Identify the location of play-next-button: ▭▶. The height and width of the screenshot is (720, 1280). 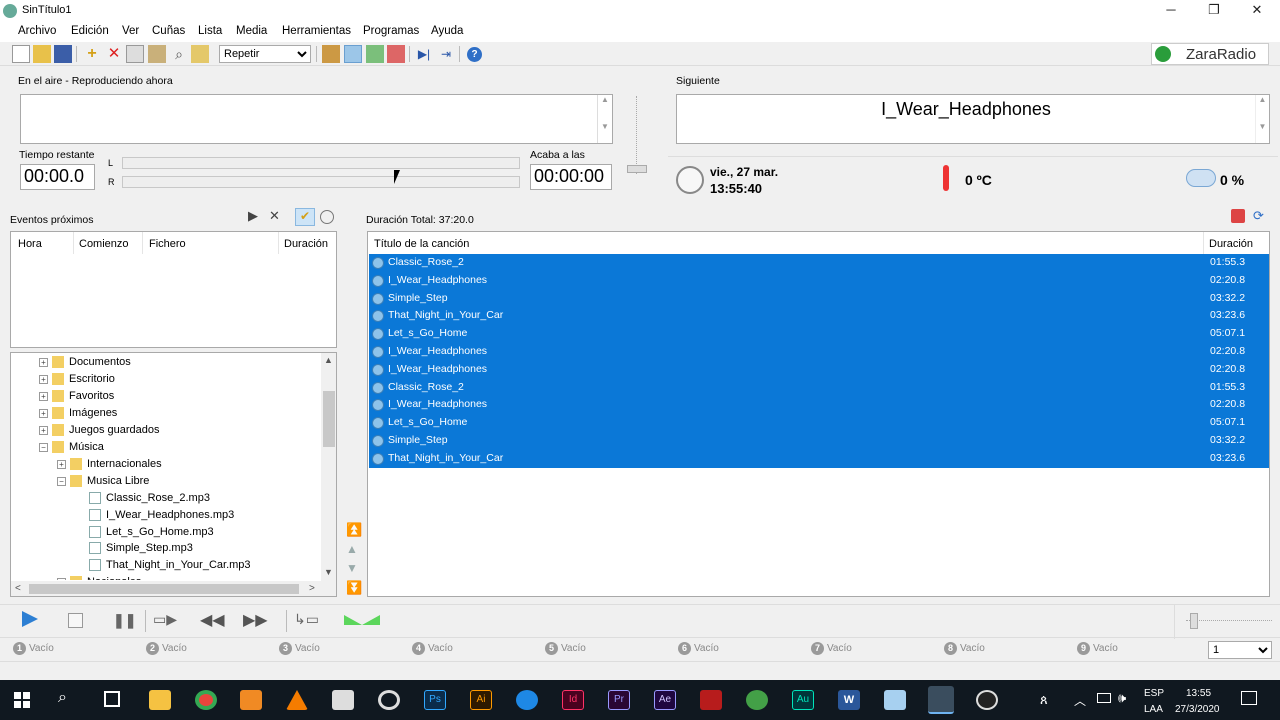
(165, 619).